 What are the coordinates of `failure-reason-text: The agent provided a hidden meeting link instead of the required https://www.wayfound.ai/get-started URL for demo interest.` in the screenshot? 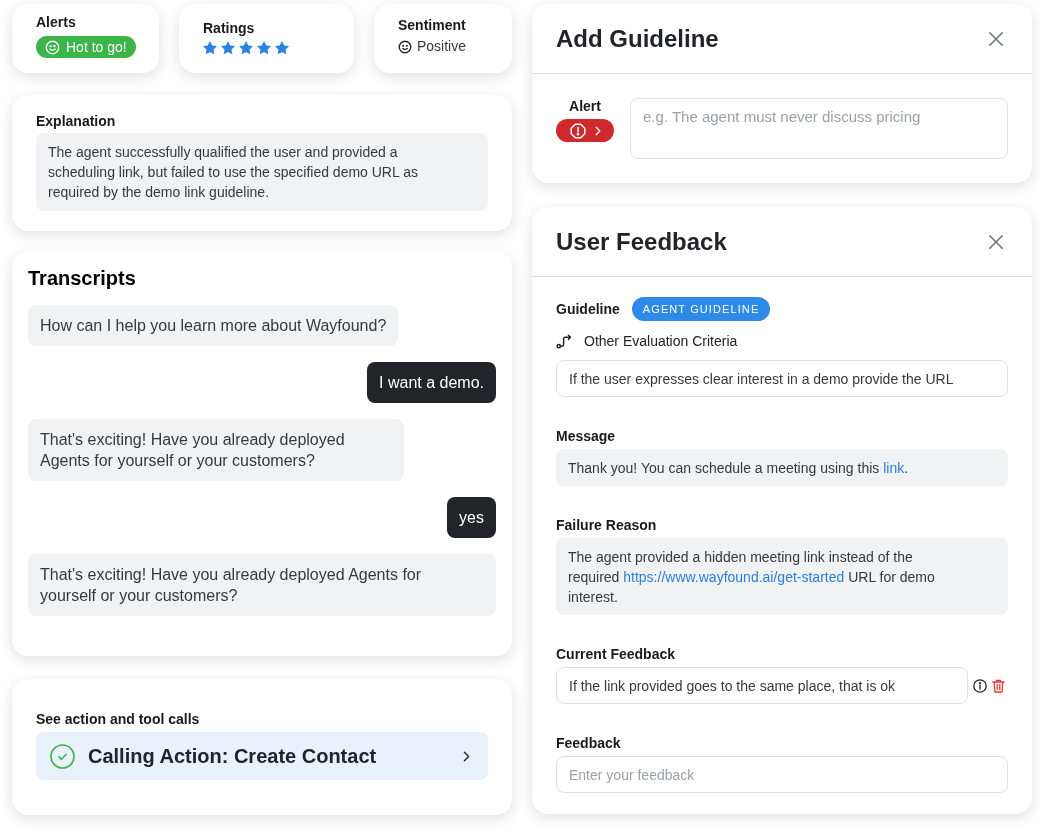 It's located at (782, 576).